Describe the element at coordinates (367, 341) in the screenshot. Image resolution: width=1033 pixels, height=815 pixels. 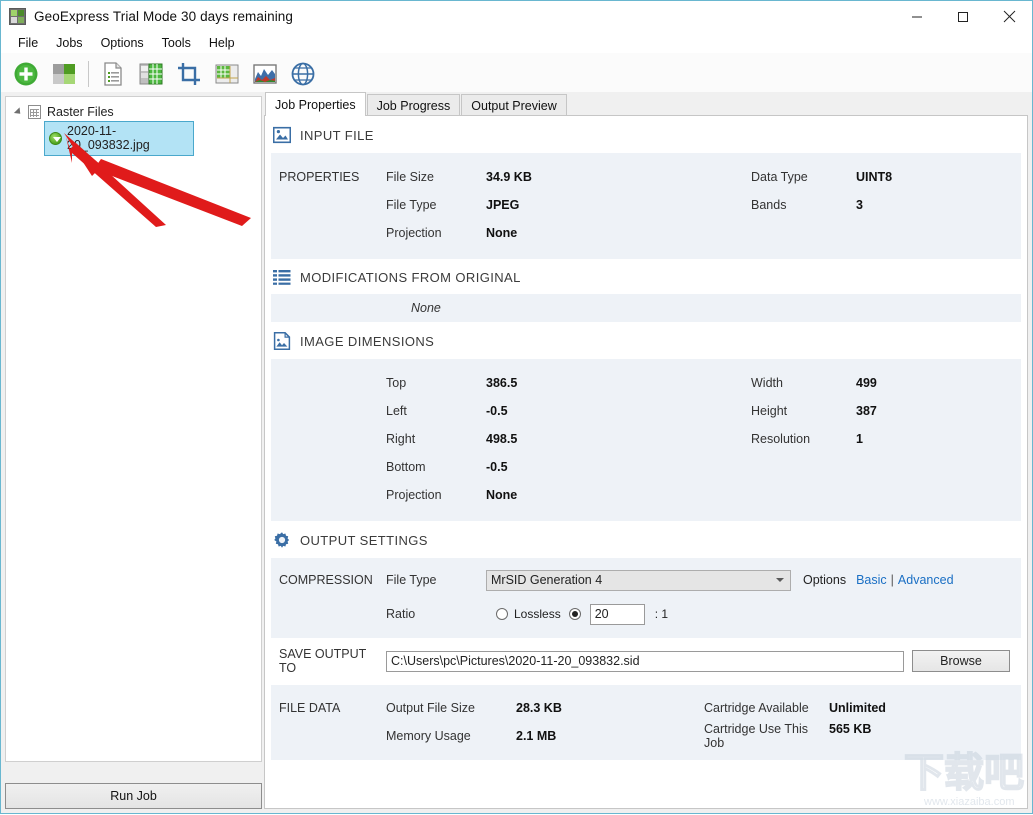
I see `section-title-image-dimensions: IMAGE DIMENSIONS` at that location.